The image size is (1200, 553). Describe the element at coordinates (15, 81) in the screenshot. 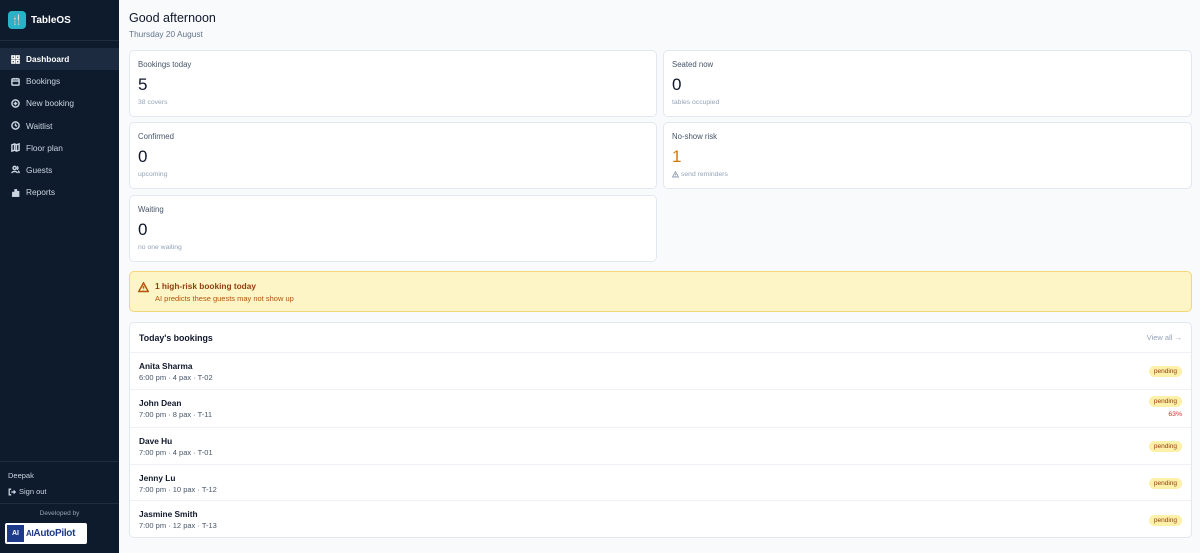

I see `calendar-icon` at that location.